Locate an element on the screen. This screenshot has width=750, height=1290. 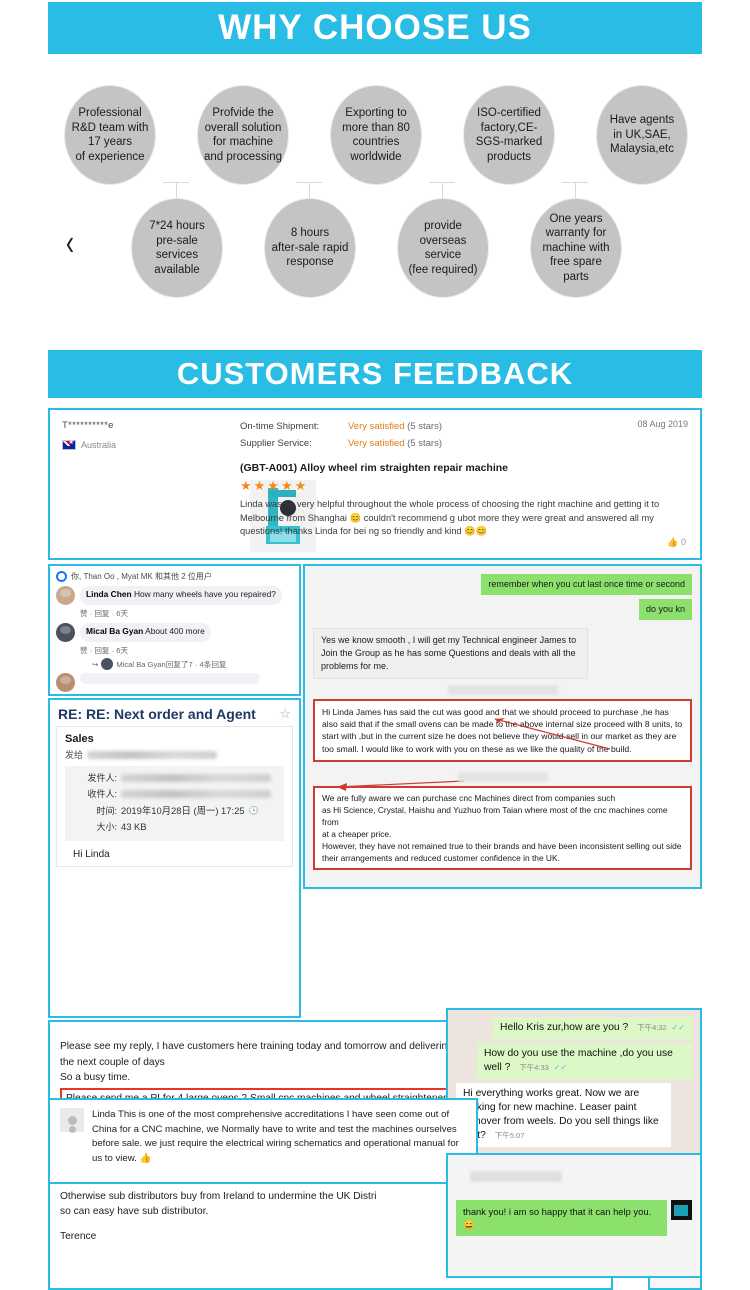
customers-feedback-banner: CUSTOMERS FEEDBACK is located at coordinates (375, 374).